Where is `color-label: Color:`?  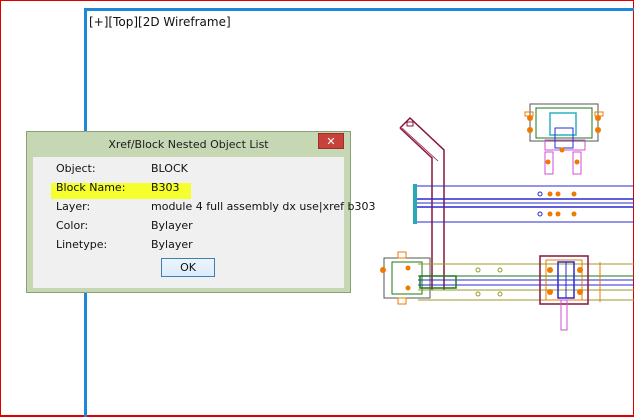 color-label: Color: is located at coordinates (72, 225).